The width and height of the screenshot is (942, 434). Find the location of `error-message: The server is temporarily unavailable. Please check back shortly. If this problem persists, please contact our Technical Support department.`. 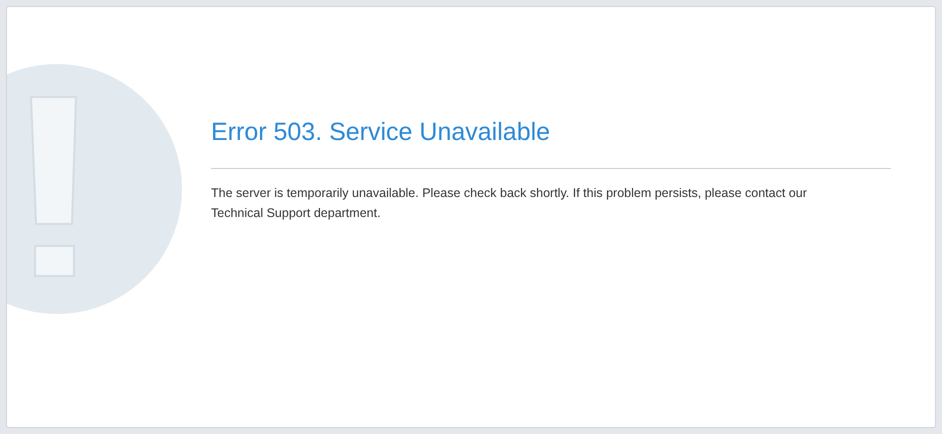

error-message: The server is temporarily unavailable. Please check back shortly. If this problem persists, please contact our Technical Support department. is located at coordinates (509, 203).